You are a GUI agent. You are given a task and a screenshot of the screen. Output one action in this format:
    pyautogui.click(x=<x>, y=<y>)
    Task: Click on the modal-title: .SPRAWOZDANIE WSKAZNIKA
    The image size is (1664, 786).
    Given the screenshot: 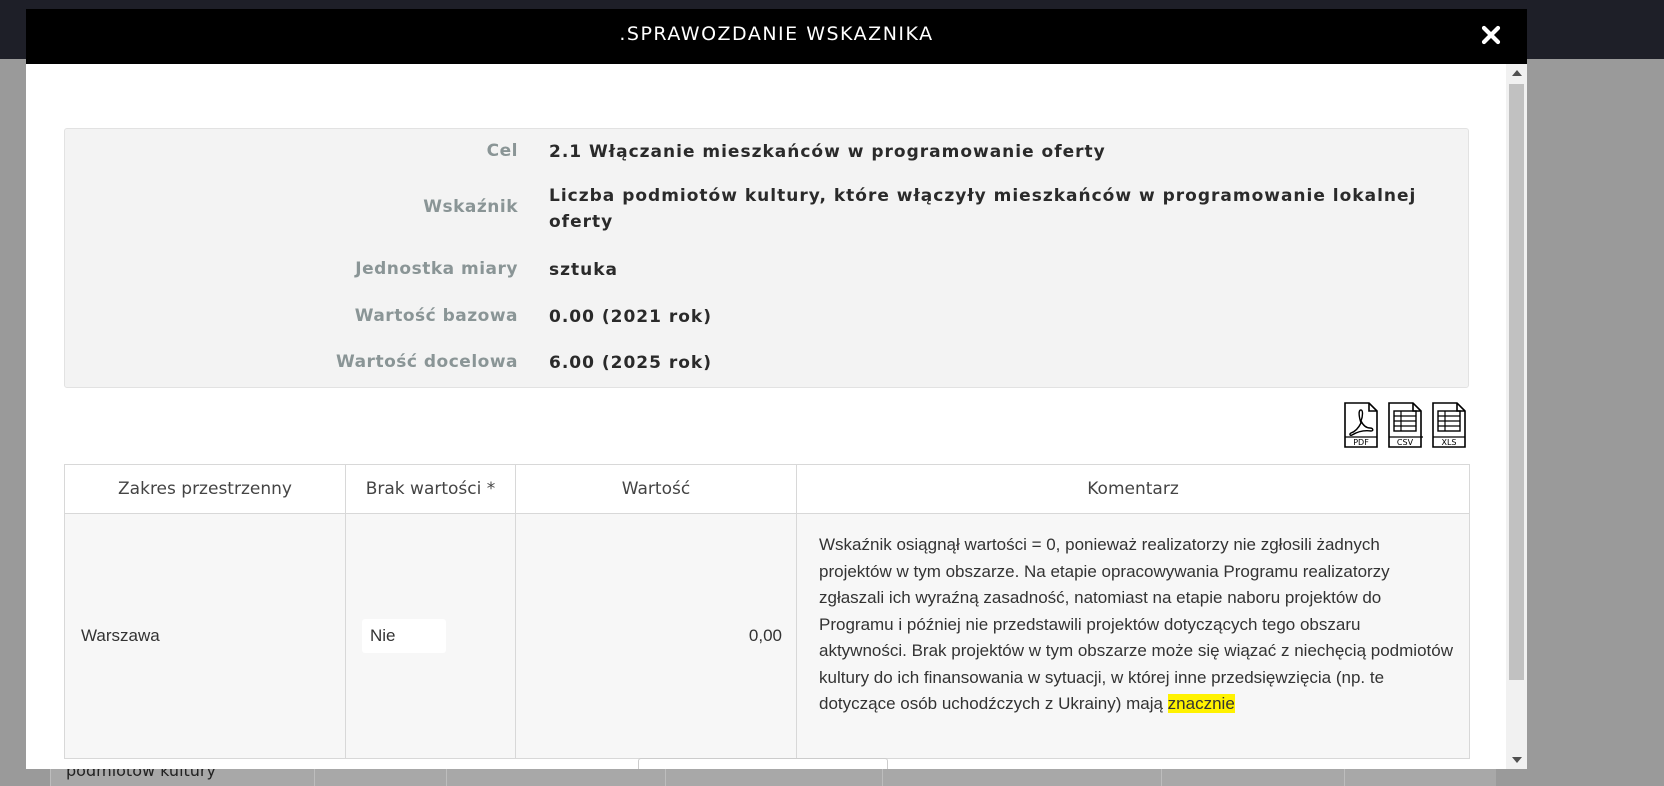 What is the action you would take?
    pyautogui.click(x=776, y=34)
    